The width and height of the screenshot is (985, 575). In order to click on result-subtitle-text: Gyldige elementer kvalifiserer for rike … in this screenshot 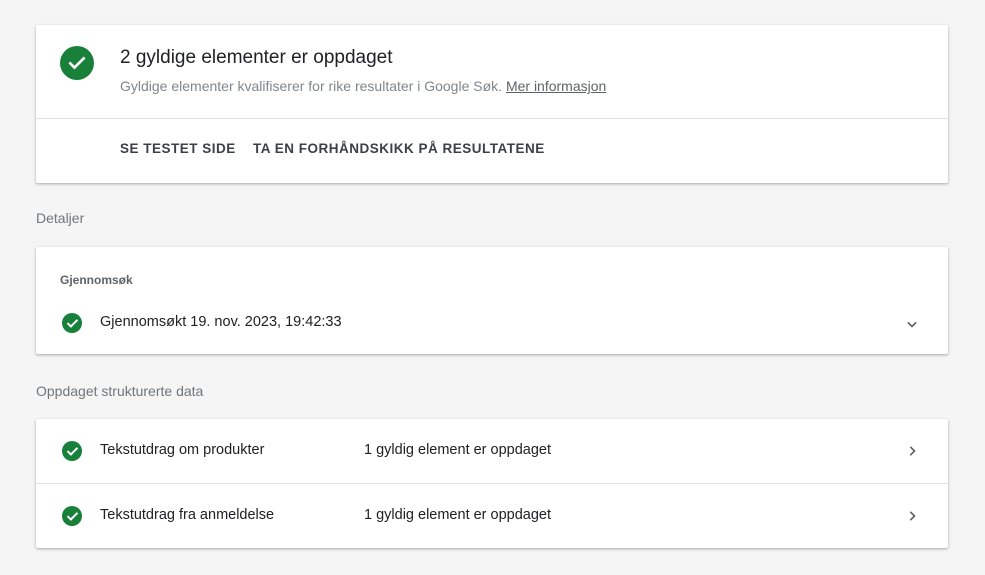, I will do `click(311, 86)`.